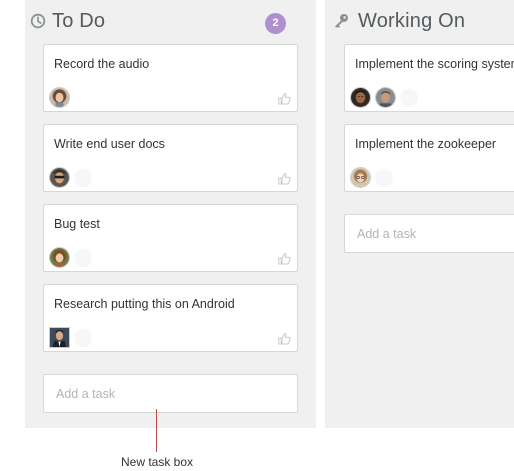 Image resolution: width=514 pixels, height=471 pixels. Describe the element at coordinates (426, 144) in the screenshot. I see `task-title: Implement the zookeeper` at that location.